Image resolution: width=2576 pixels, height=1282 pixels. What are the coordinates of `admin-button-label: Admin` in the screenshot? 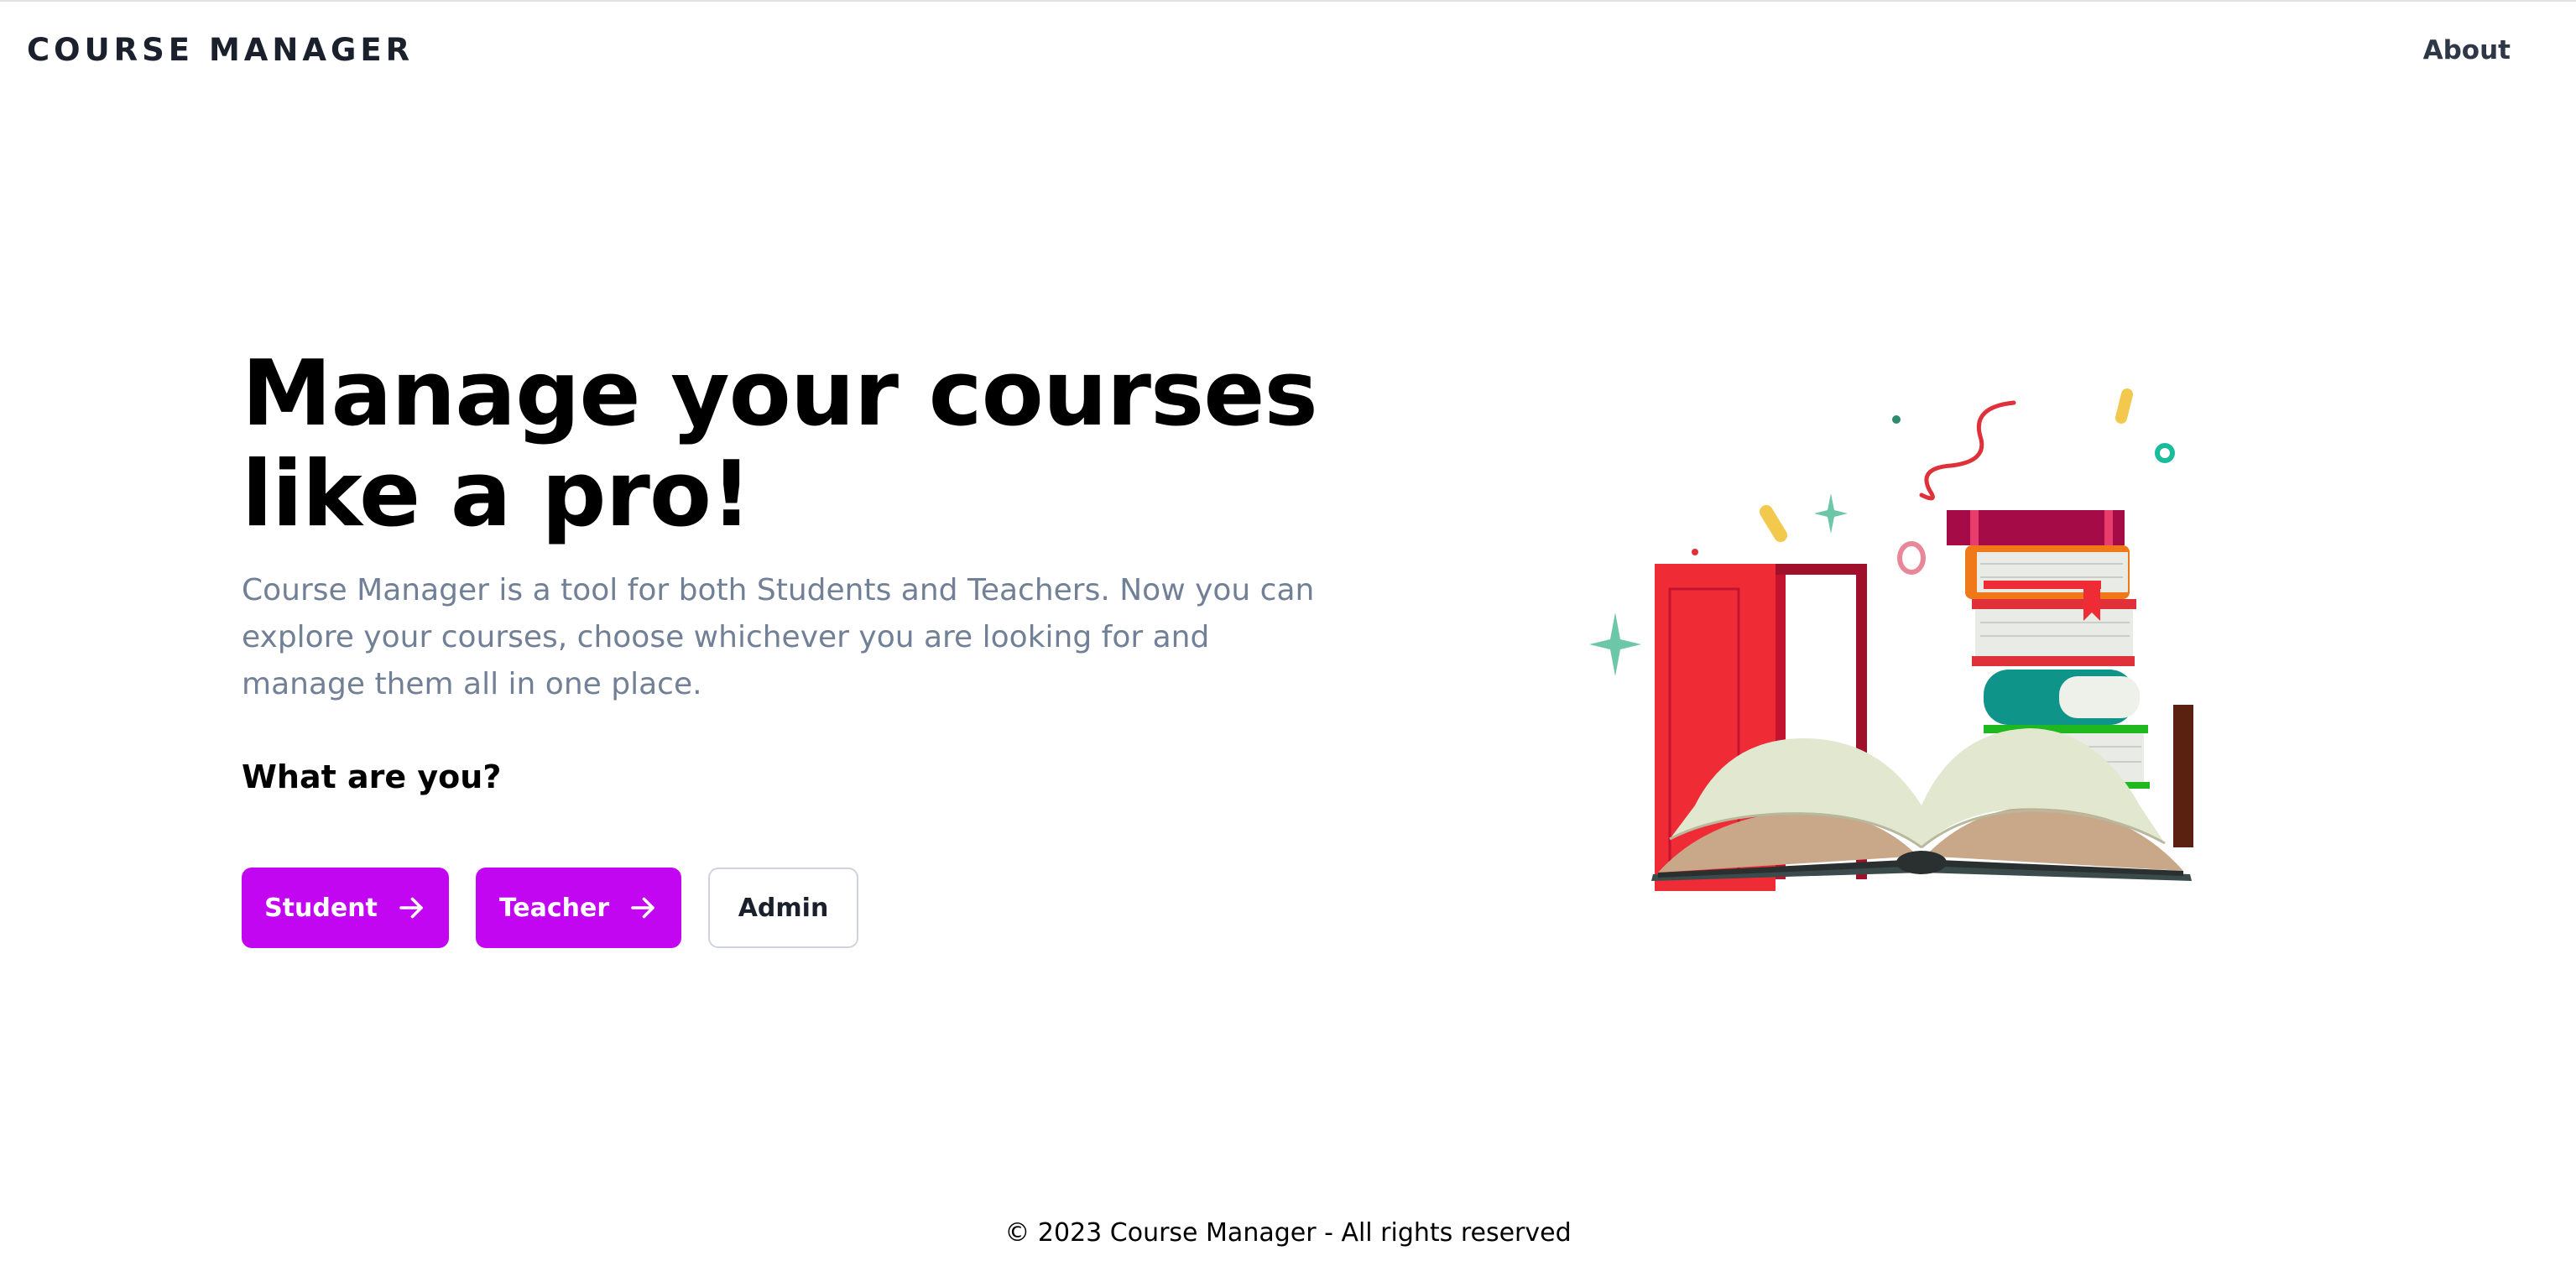 It's located at (783, 908).